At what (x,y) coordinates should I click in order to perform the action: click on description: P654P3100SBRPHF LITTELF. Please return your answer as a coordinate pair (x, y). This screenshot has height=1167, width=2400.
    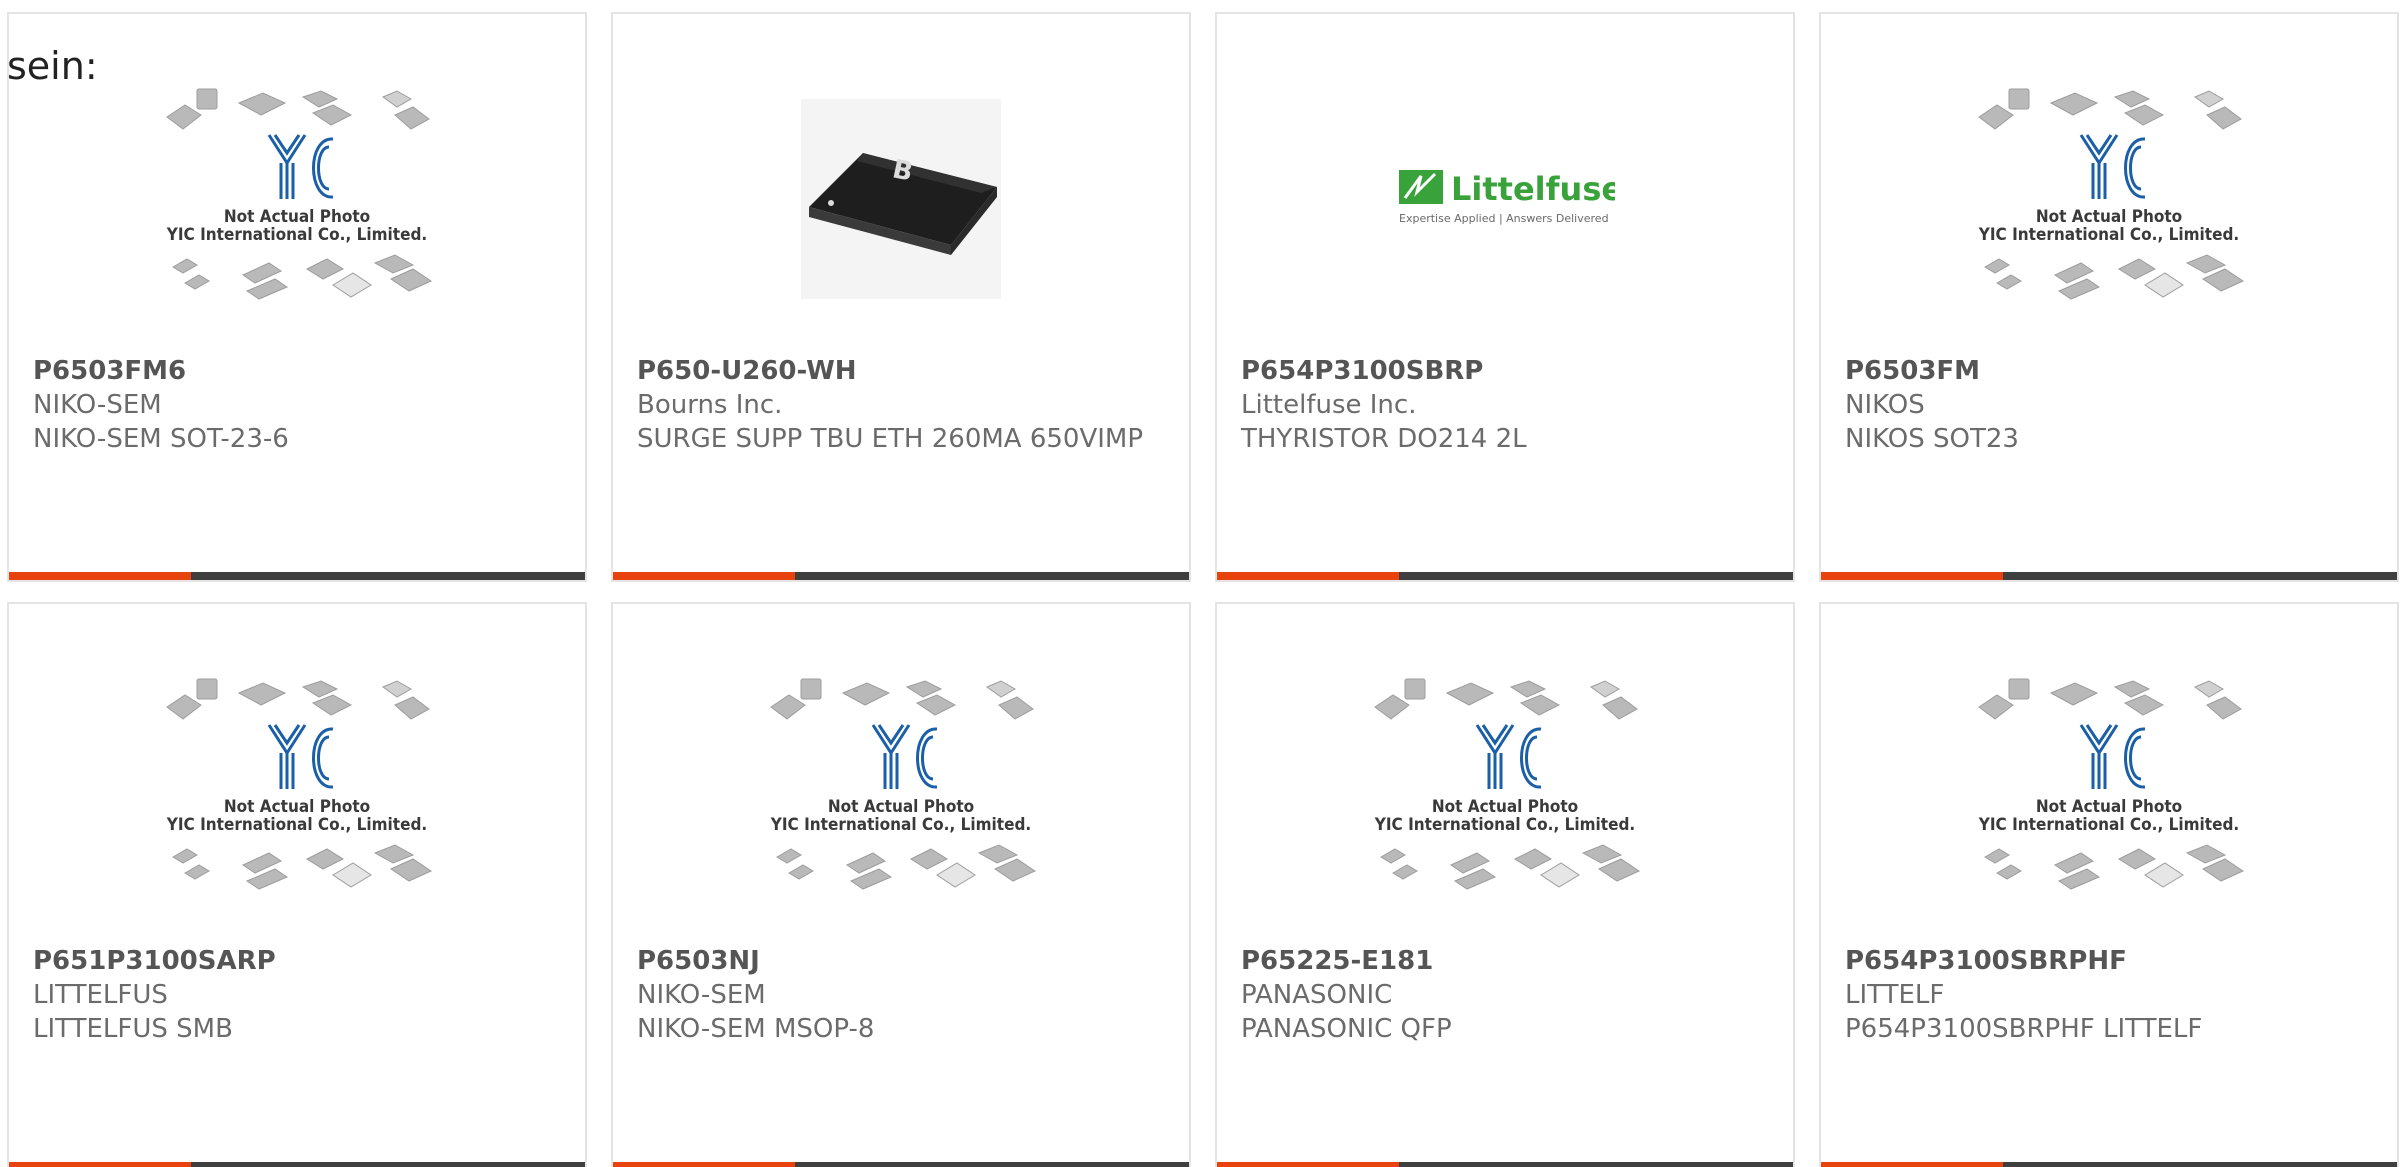
    Looking at the image, I should click on (2024, 1029).